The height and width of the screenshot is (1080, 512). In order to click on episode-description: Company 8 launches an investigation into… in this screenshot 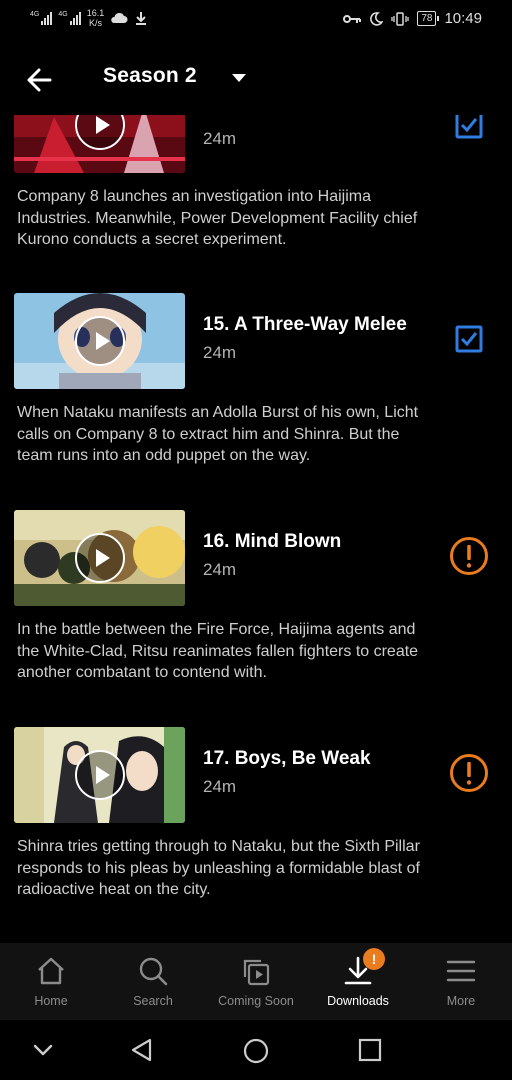, I will do `click(217, 218)`.